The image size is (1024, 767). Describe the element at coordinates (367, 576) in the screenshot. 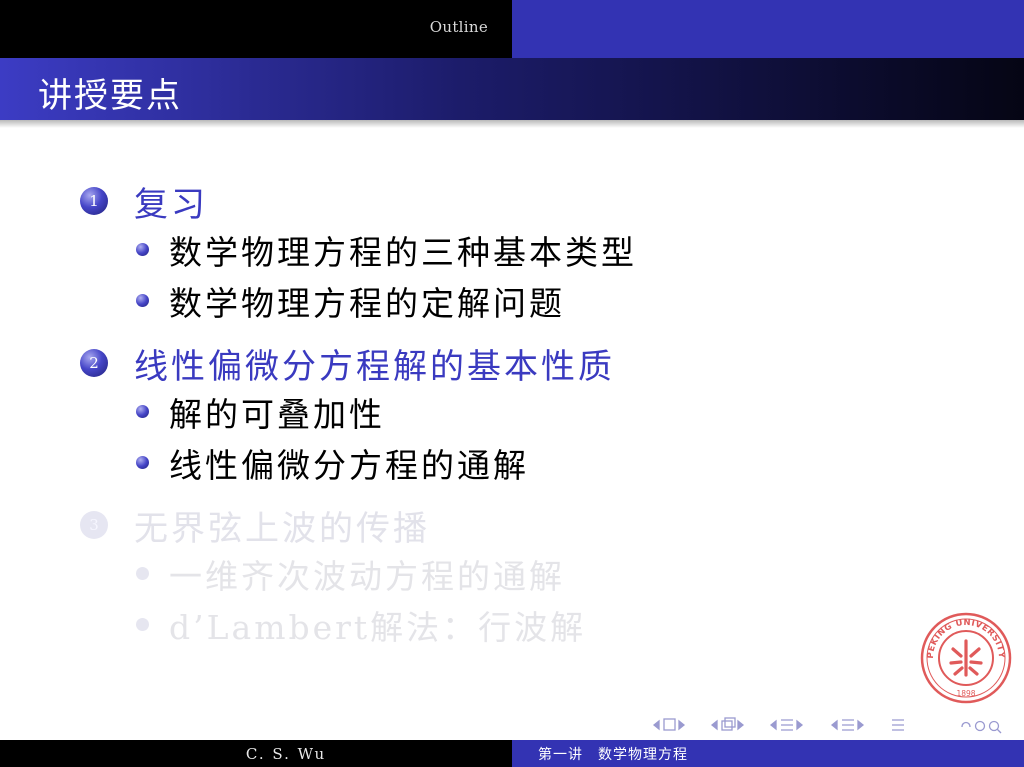

I see `subsection-label: 一维齐次波动方程的通解` at that location.